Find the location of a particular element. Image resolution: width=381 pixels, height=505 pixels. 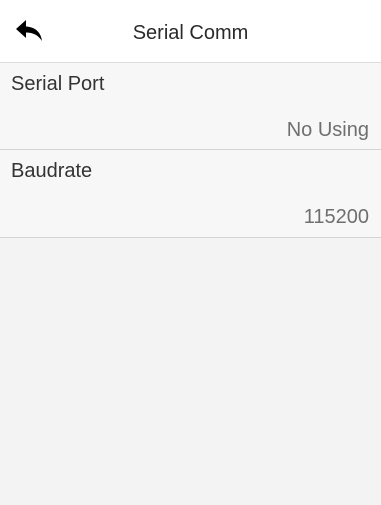

baudrate-value: 115200 is located at coordinates (336, 217).